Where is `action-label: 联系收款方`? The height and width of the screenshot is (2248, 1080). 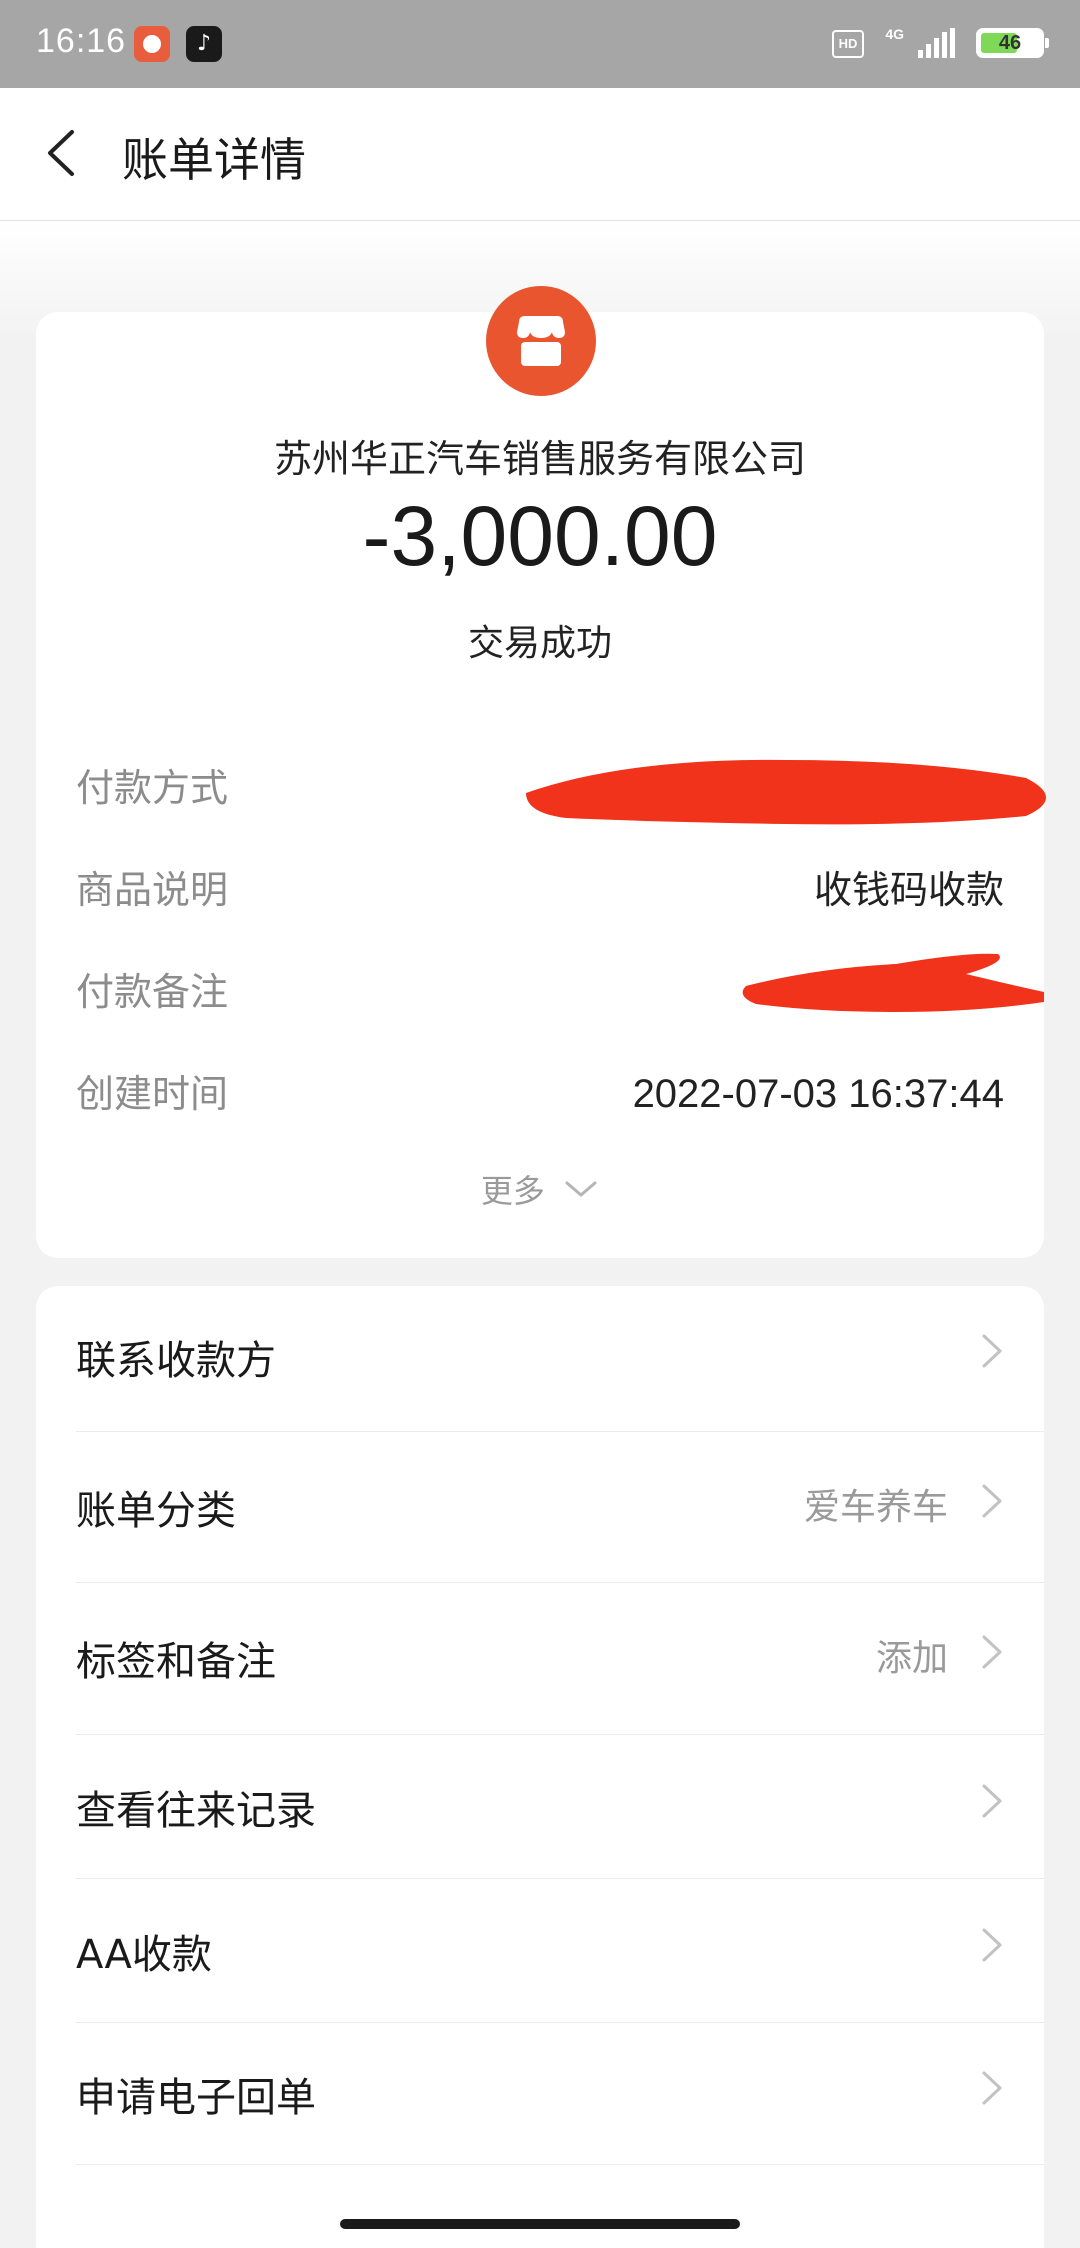
action-label: 联系收款方 is located at coordinates (176, 1361).